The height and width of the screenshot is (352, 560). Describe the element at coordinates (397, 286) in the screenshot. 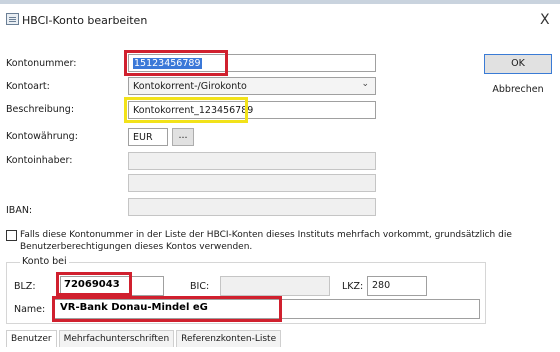

I see `lkz-input: 280` at that location.